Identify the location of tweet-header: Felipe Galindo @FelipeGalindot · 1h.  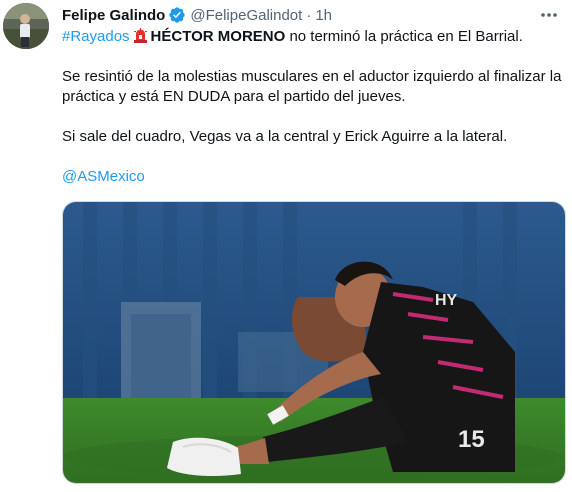
(197, 15).